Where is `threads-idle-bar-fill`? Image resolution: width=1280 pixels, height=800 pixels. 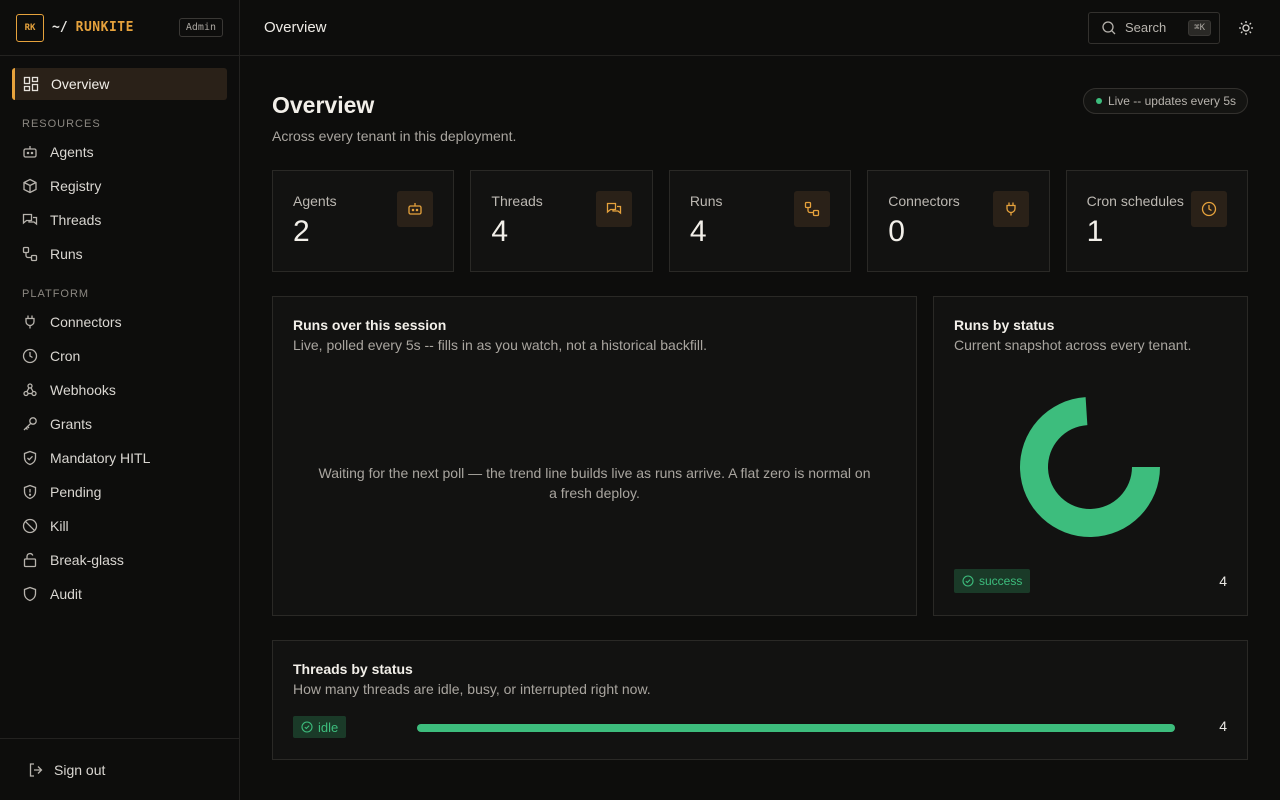
threads-idle-bar-fill is located at coordinates (796, 728).